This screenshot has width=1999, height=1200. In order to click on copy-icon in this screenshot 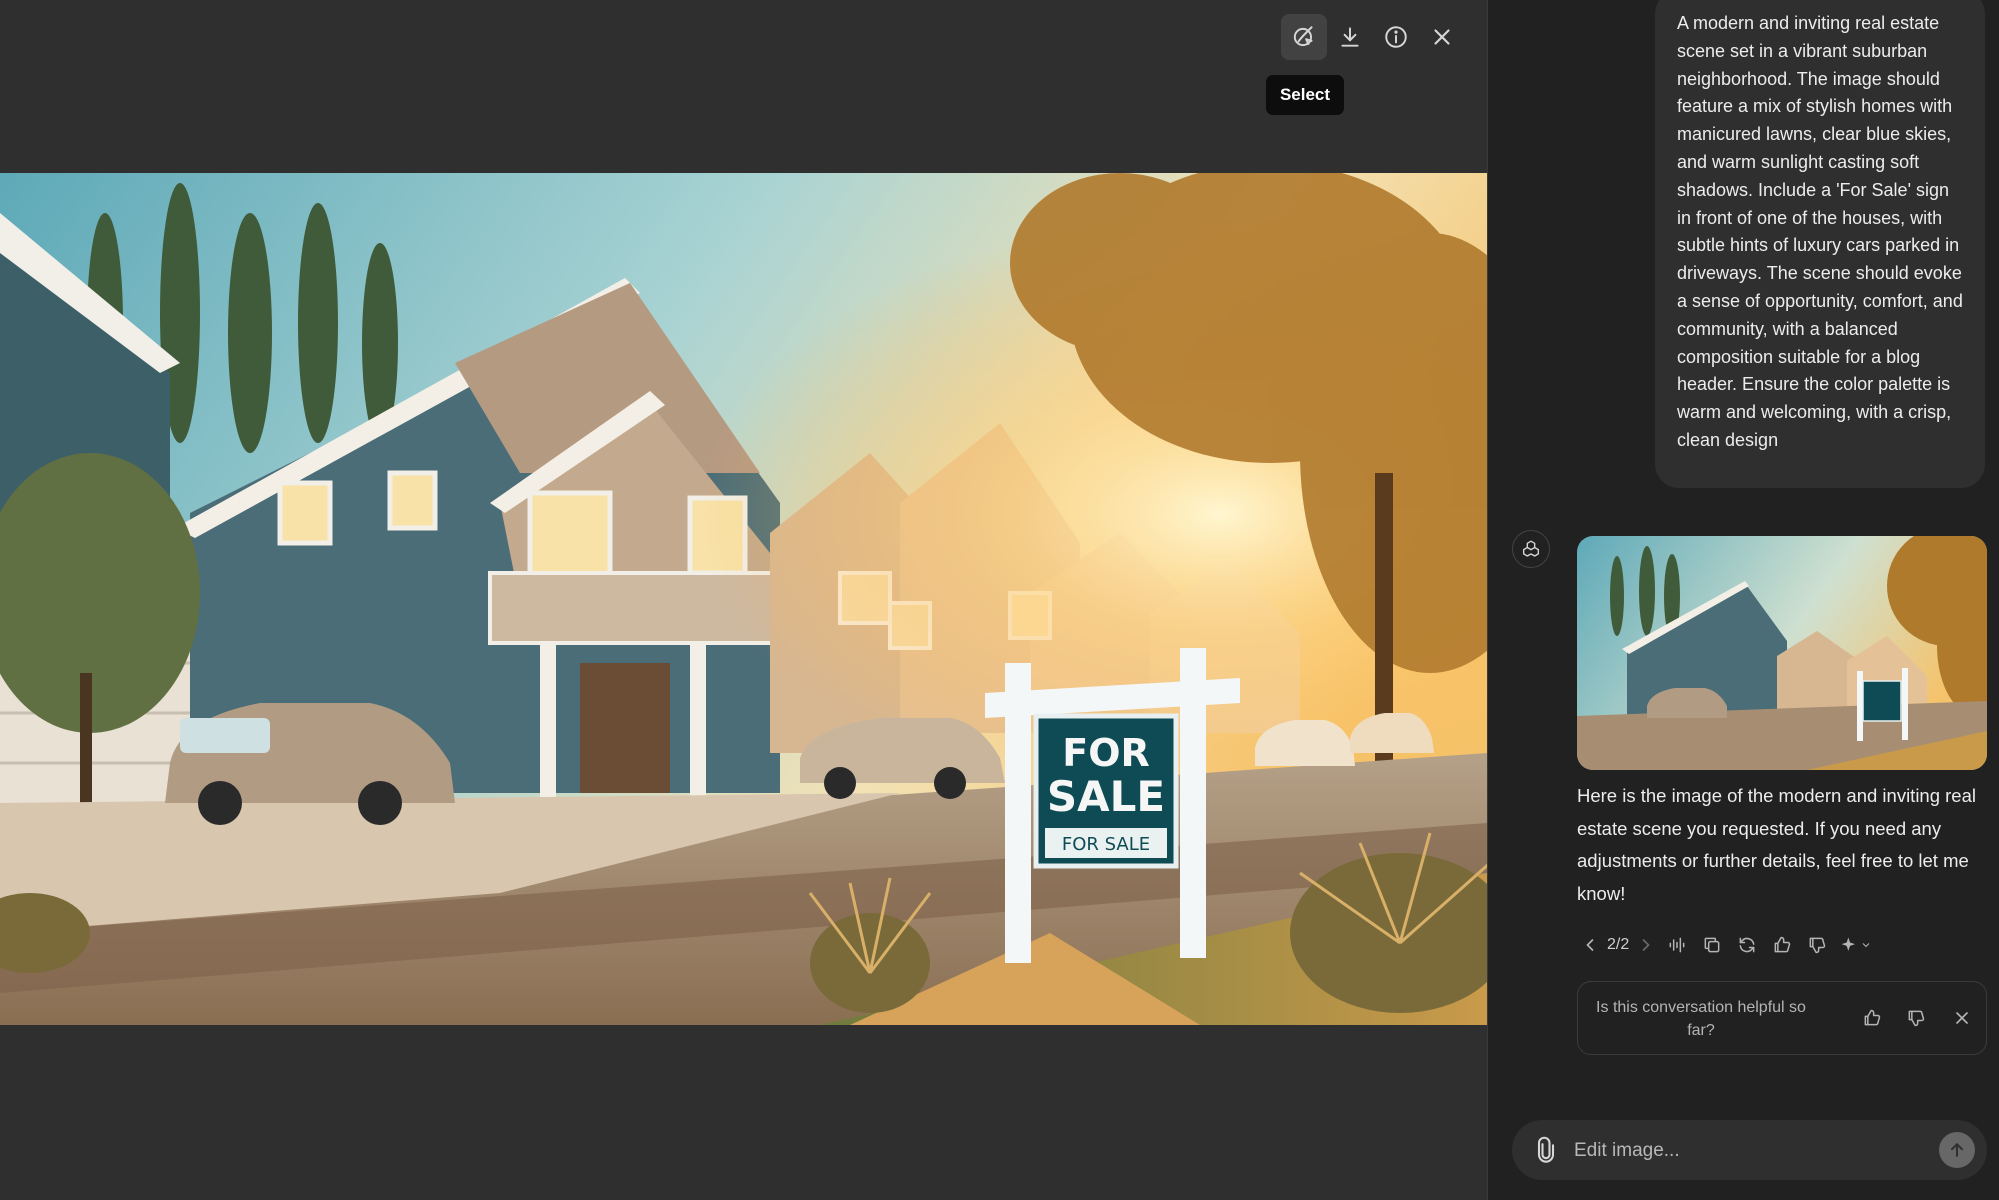, I will do `click(1712, 945)`.